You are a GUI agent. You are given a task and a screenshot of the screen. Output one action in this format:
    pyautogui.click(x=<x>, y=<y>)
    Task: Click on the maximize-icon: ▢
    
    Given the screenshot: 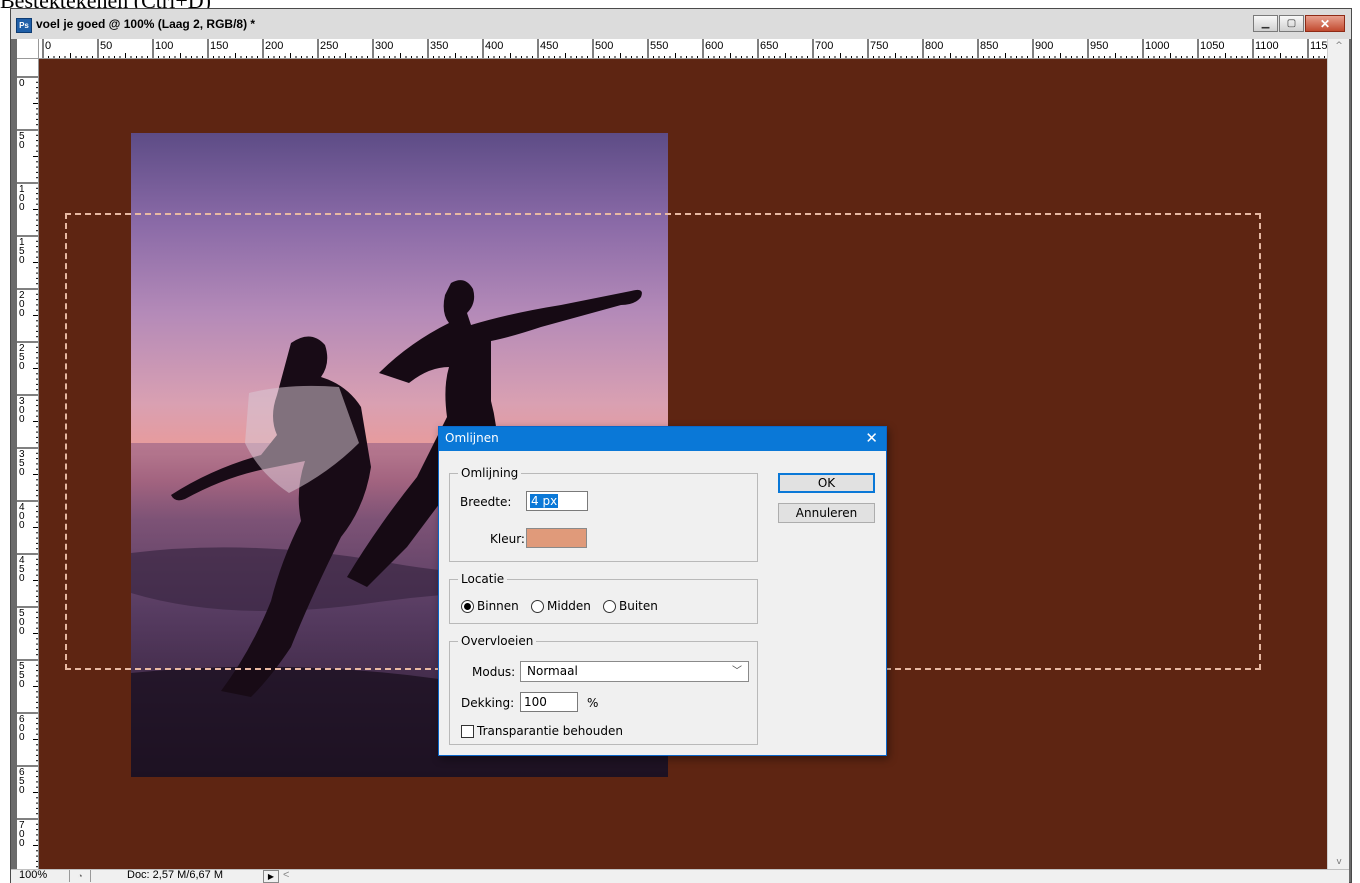 What is the action you would take?
    pyautogui.click(x=1291, y=23)
    